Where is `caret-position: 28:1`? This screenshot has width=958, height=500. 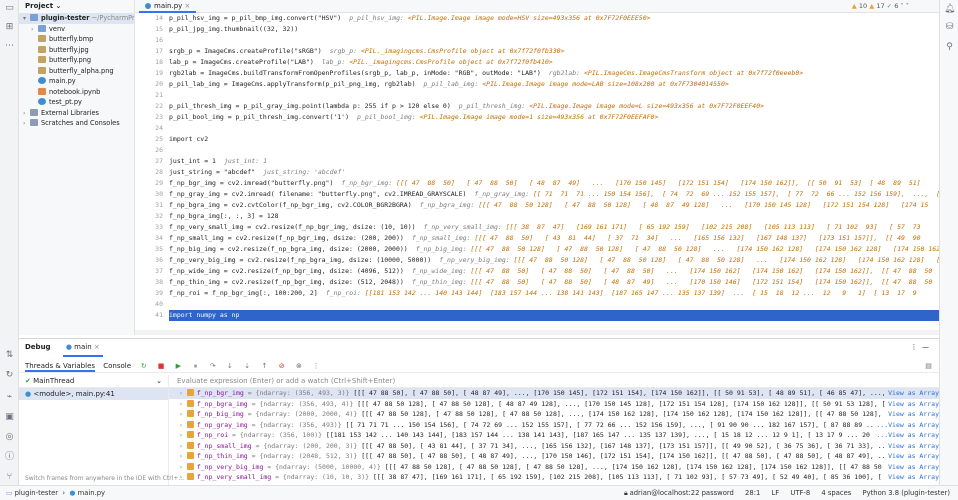 caret-position: 28:1 is located at coordinates (752, 493).